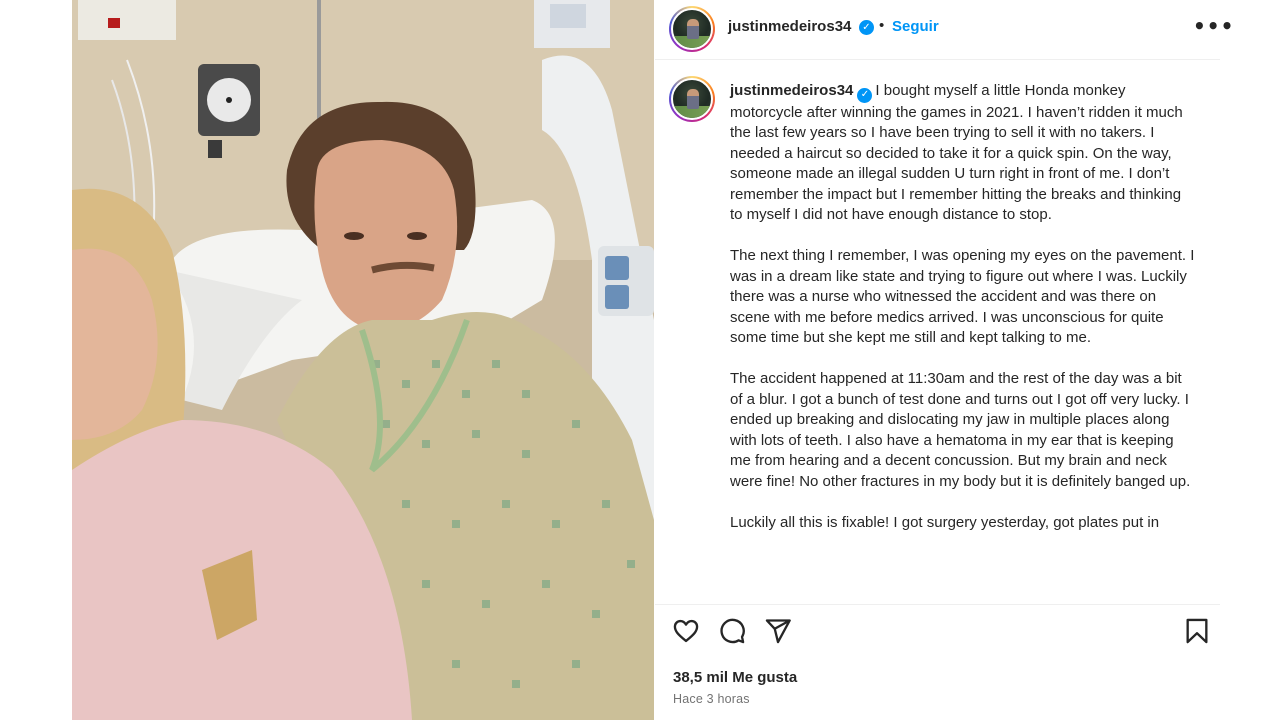  What do you see at coordinates (711, 699) in the screenshot?
I see `post-timestamp: Hace 3 horas` at bounding box center [711, 699].